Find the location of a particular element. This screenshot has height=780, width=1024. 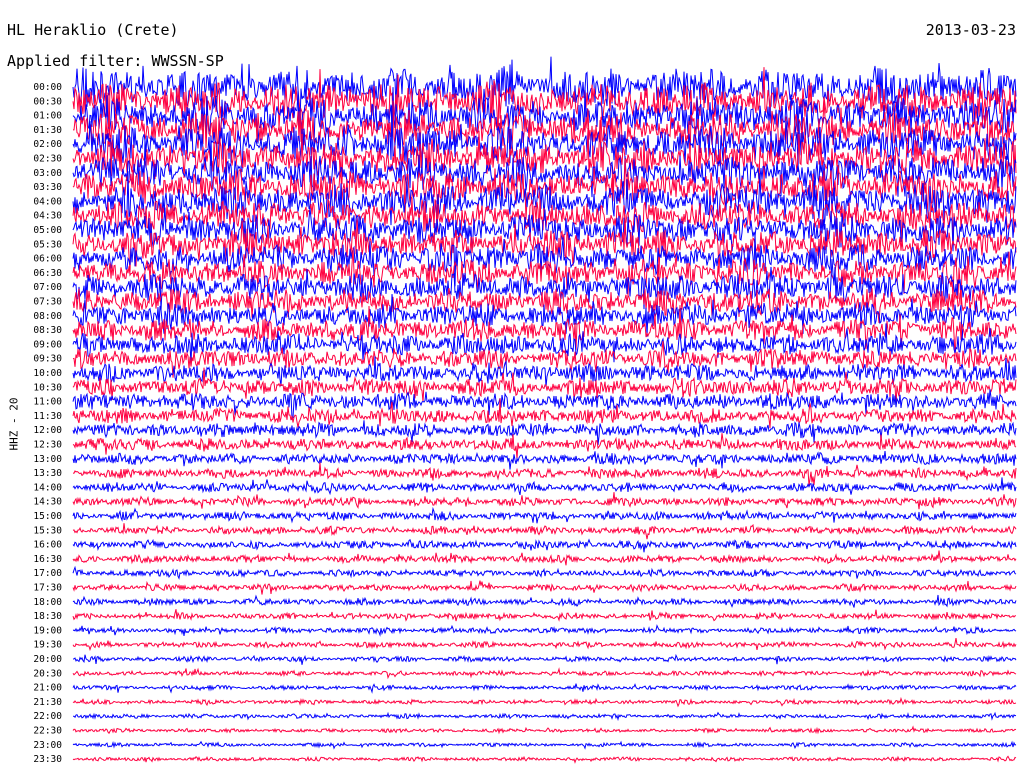

time-tick-label: 02:00 is located at coordinates (47, 144).